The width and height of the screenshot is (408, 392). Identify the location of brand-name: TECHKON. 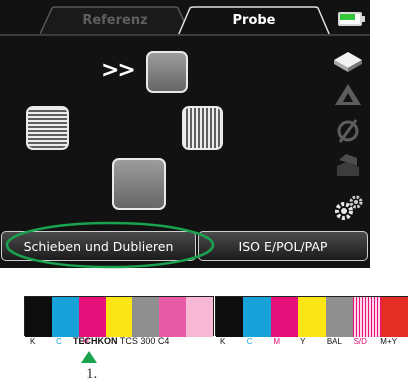
(95, 341).